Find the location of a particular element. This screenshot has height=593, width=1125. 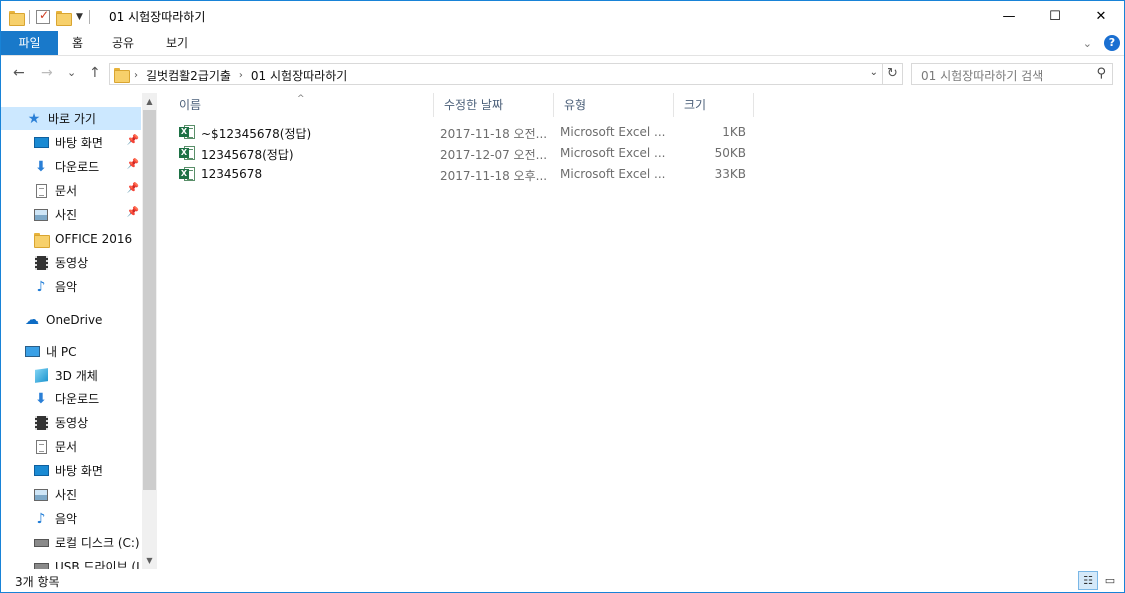

sidebar-item-this-pc: 내 PC is located at coordinates (71, 351).